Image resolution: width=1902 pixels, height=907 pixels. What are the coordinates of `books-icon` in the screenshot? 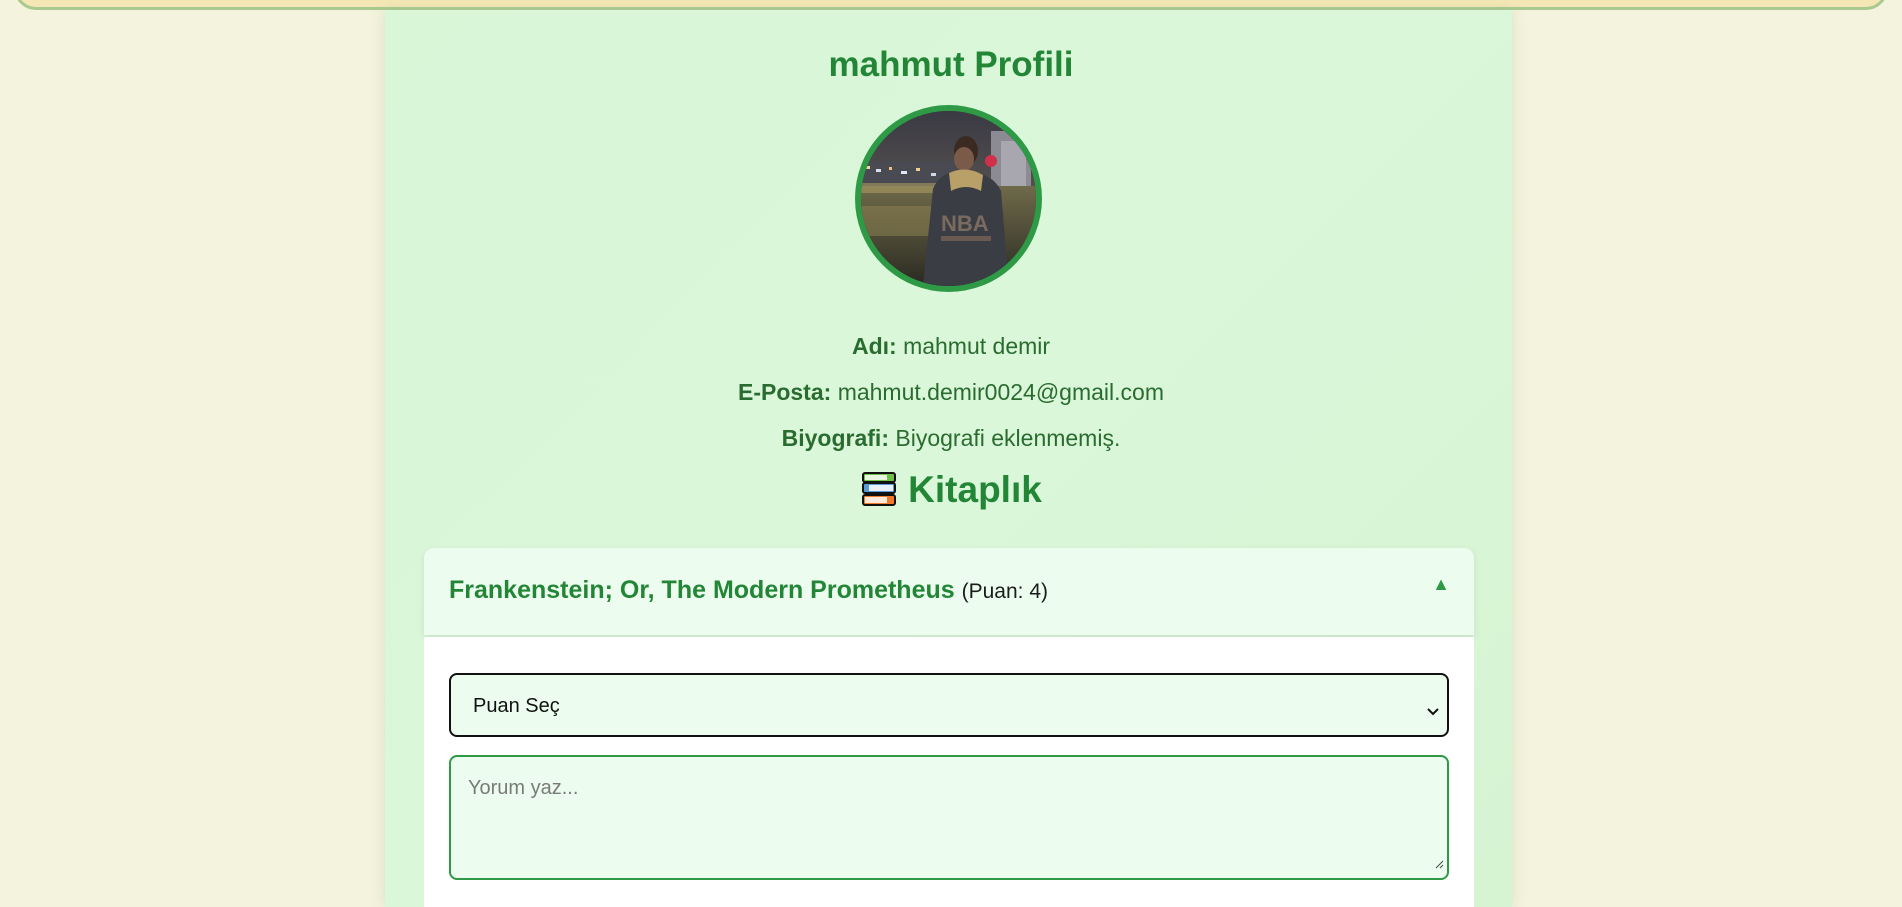 It's located at (879, 494).